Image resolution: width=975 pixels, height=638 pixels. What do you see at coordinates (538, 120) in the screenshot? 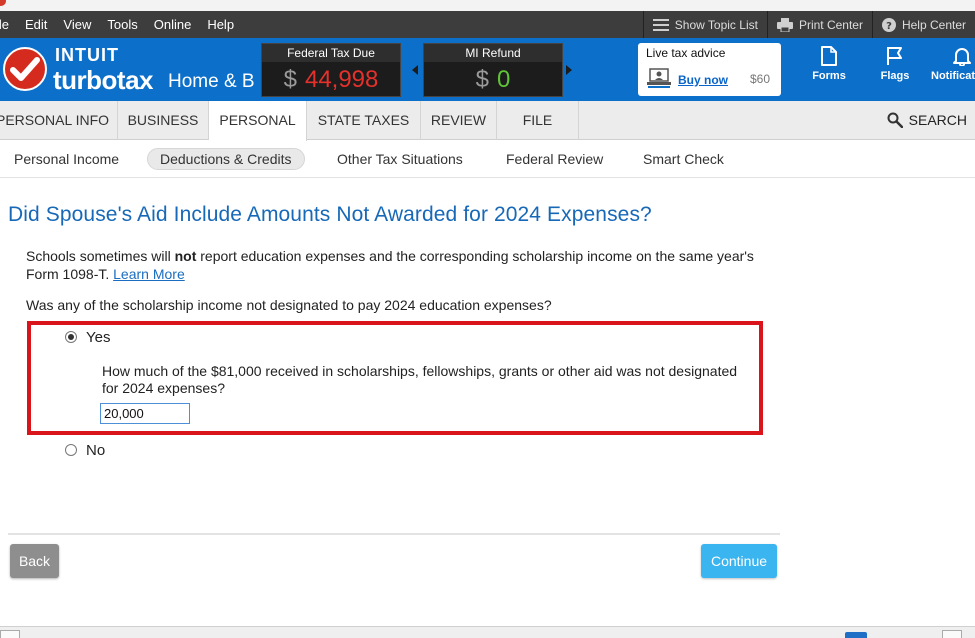
I see `tab-file: FILE` at bounding box center [538, 120].